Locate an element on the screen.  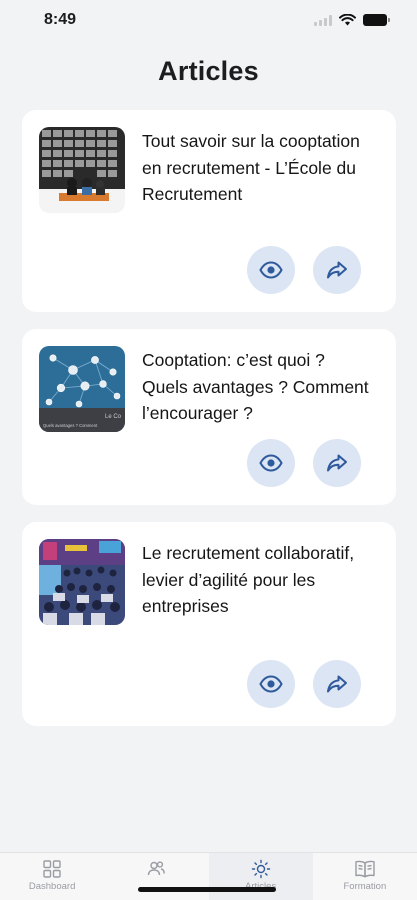
wifi-icon is located at coordinates (347, 20).